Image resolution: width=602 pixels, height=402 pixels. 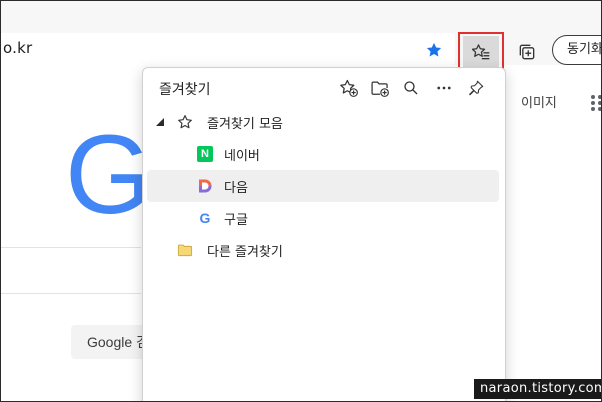 I want to click on collections-icon, so click(x=527, y=52).